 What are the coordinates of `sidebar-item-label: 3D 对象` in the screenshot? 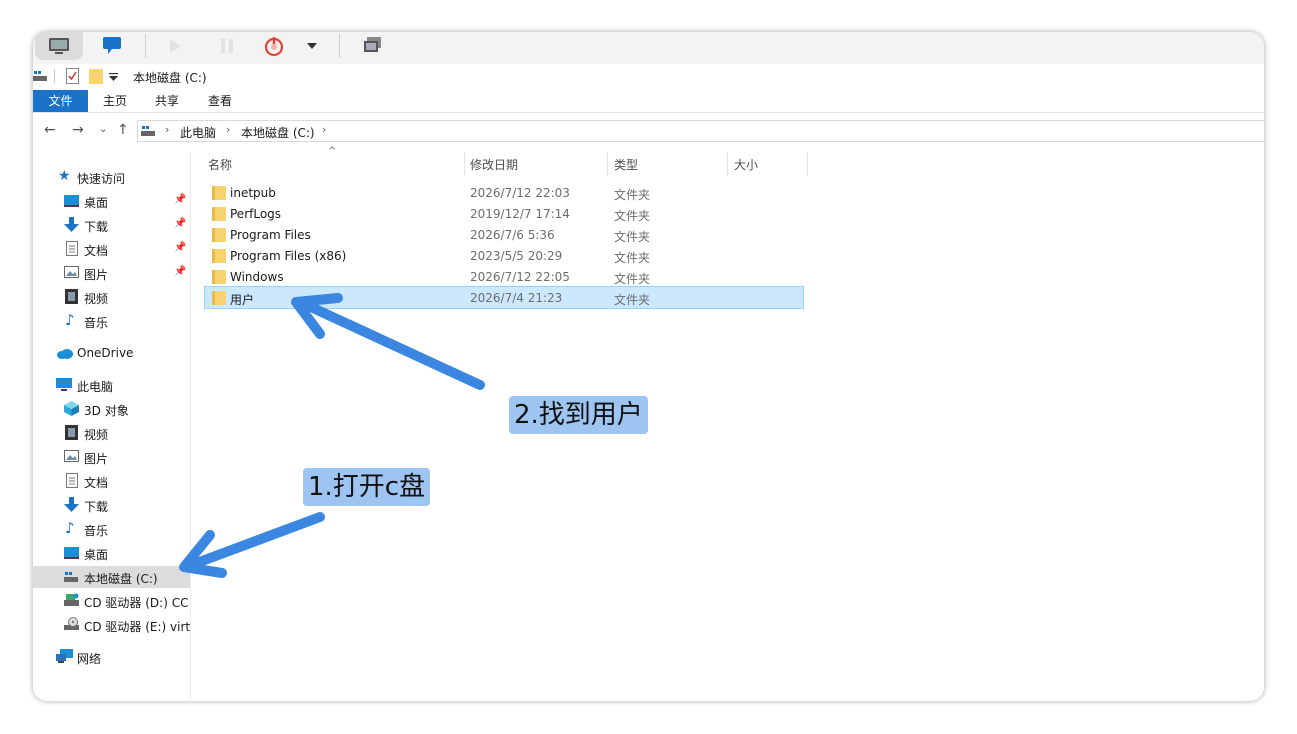 It's located at (106, 411).